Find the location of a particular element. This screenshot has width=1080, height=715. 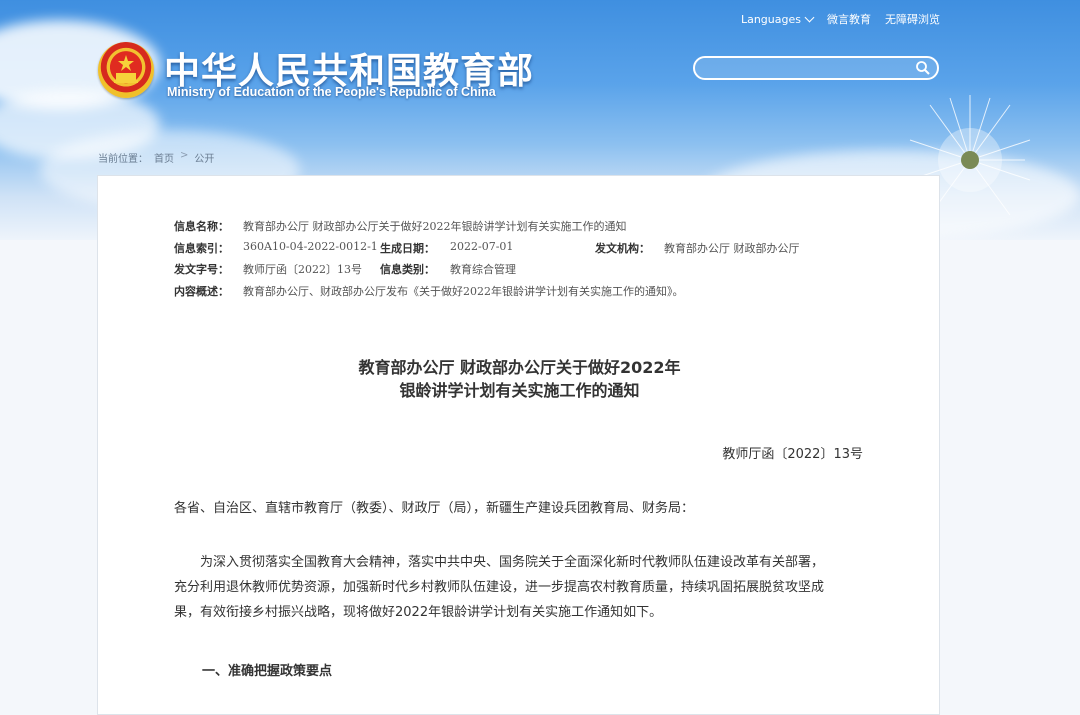

top-links: Languages 微言教育 无障碍浏览 is located at coordinates (840, 19).